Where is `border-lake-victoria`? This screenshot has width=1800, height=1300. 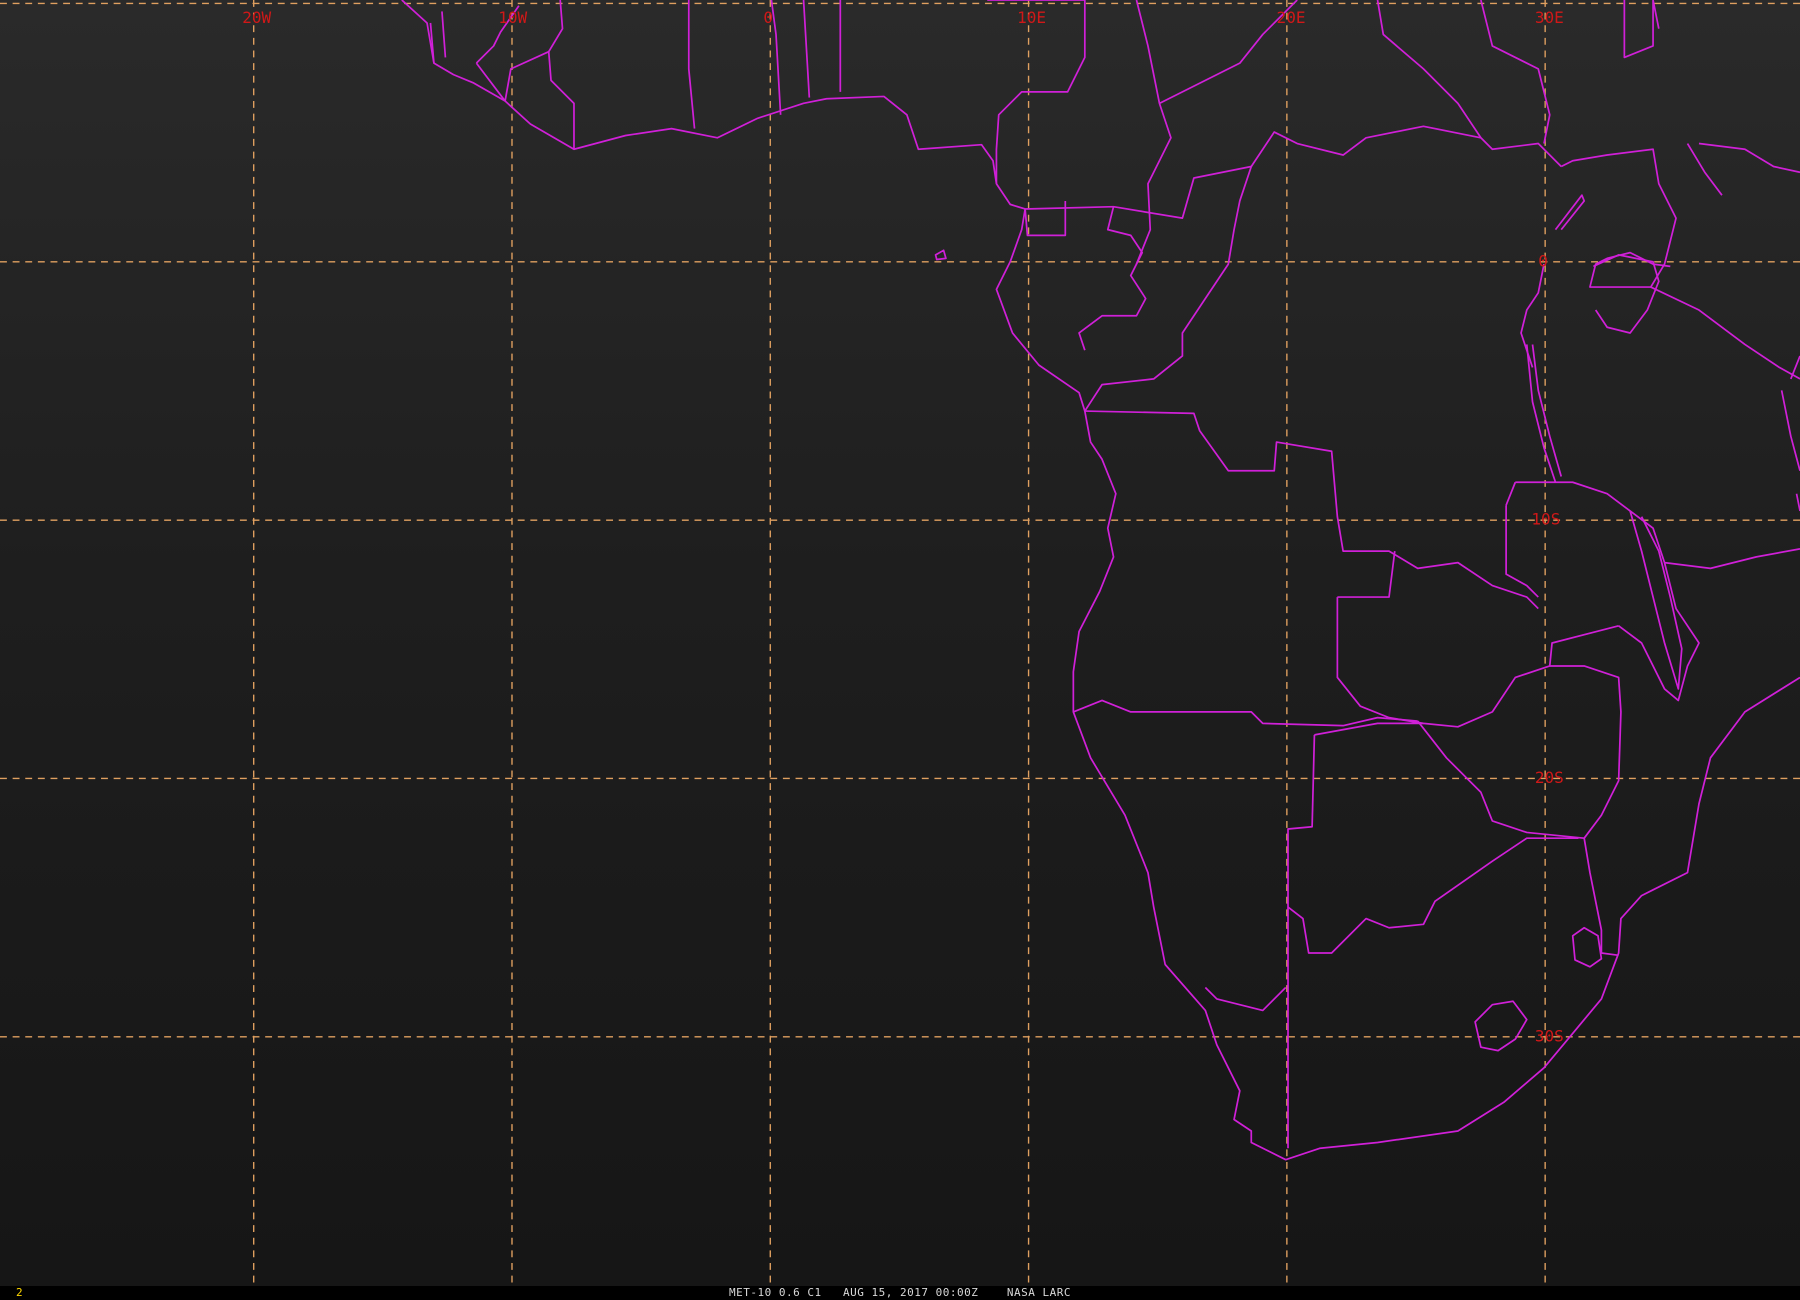
border-lake-victoria is located at coordinates (1626, 294).